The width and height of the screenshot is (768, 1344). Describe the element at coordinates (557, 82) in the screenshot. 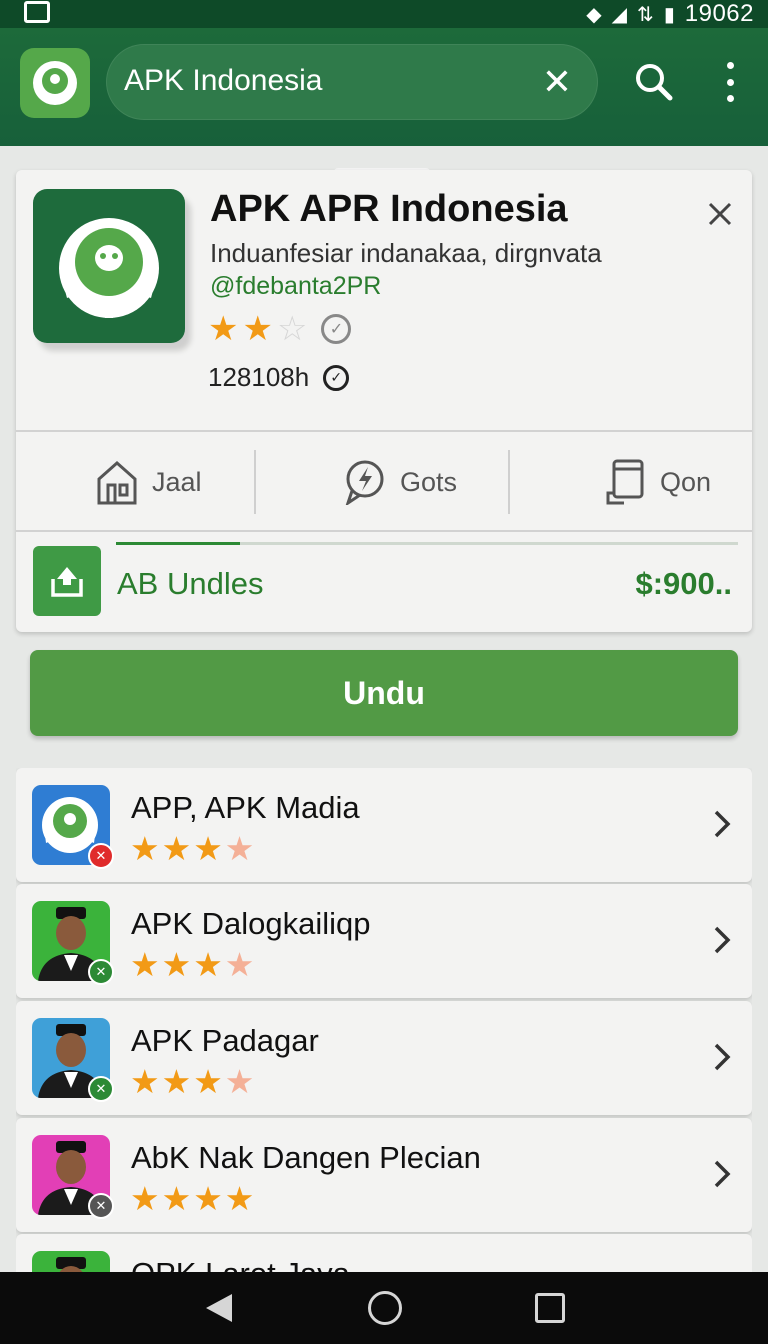

I see `close-icon: ✕` at that location.